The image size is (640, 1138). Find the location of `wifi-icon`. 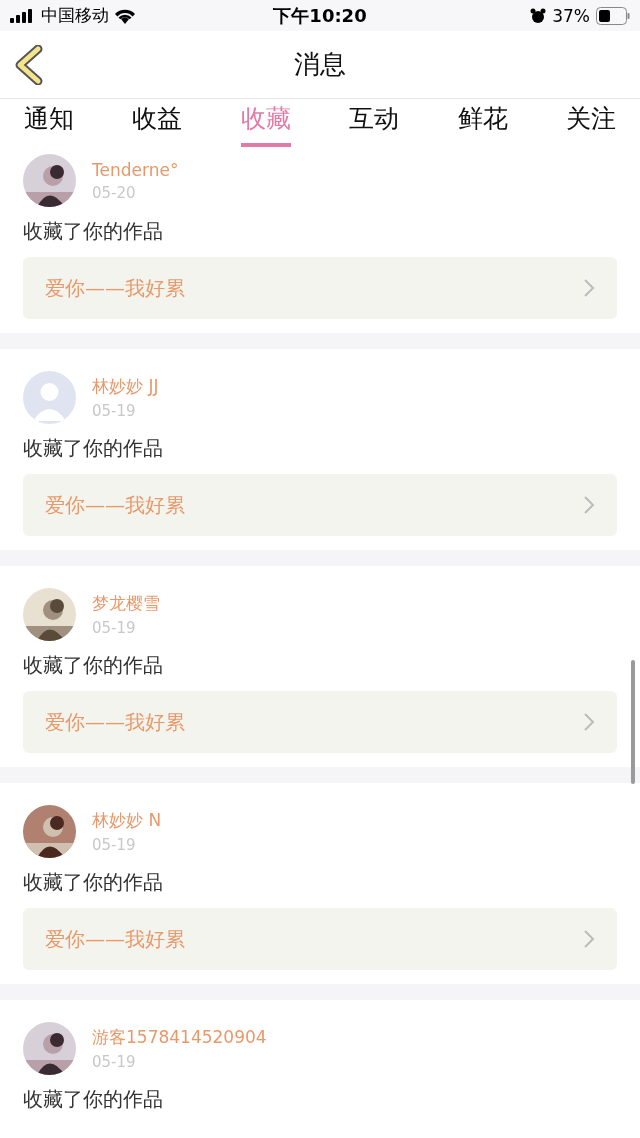

wifi-icon is located at coordinates (125, 15).